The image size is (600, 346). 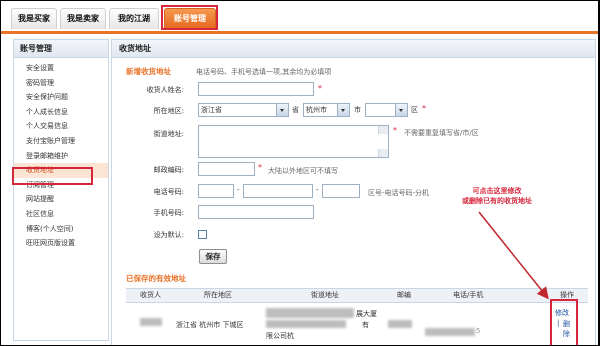 I want to click on zip-required-mark: *, so click(x=260, y=167).